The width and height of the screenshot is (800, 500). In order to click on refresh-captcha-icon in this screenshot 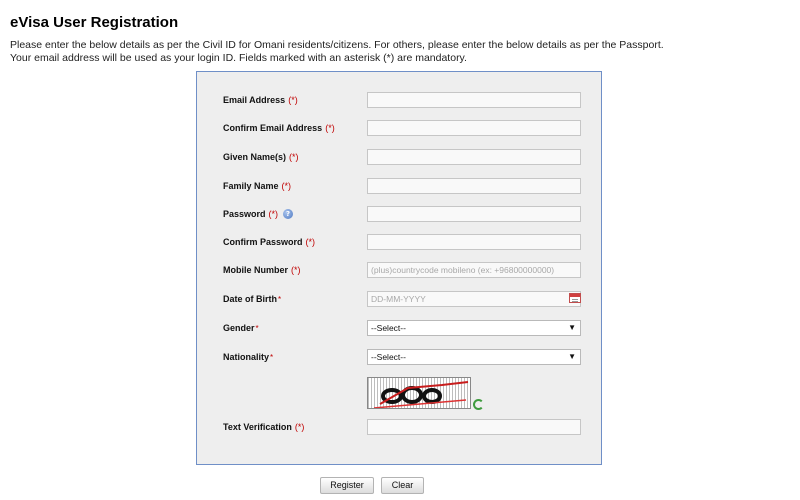, I will do `click(478, 404)`.